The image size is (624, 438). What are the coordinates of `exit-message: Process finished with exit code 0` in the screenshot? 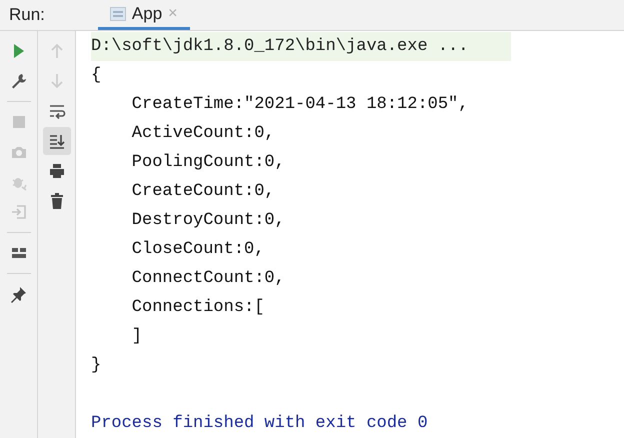 It's located at (259, 423).